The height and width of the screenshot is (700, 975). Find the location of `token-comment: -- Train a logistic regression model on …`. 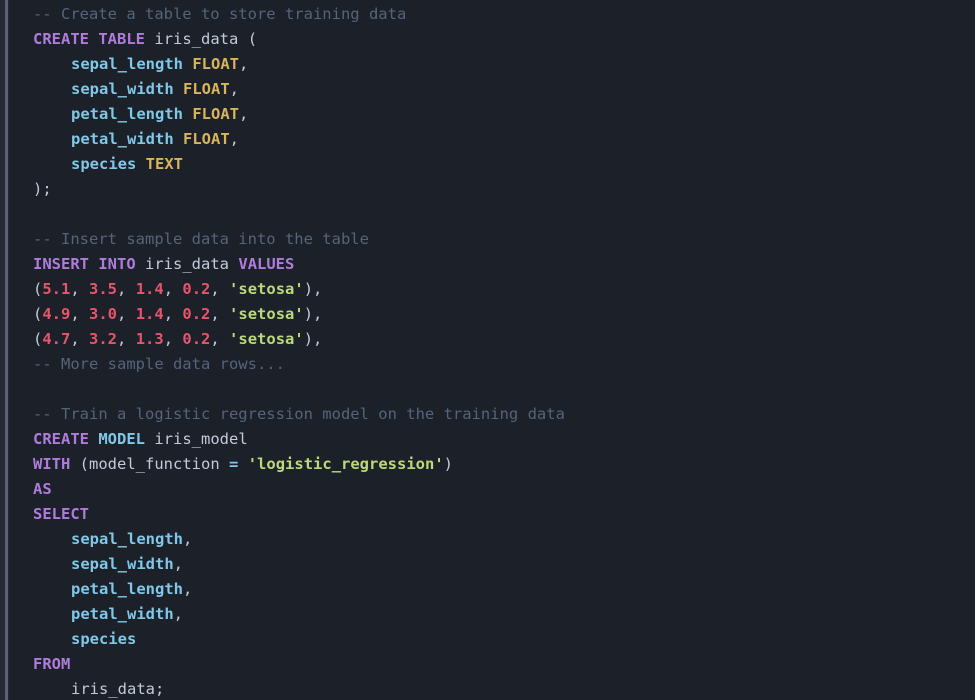

token-comment: -- Train a logistic regression model on … is located at coordinates (299, 414).